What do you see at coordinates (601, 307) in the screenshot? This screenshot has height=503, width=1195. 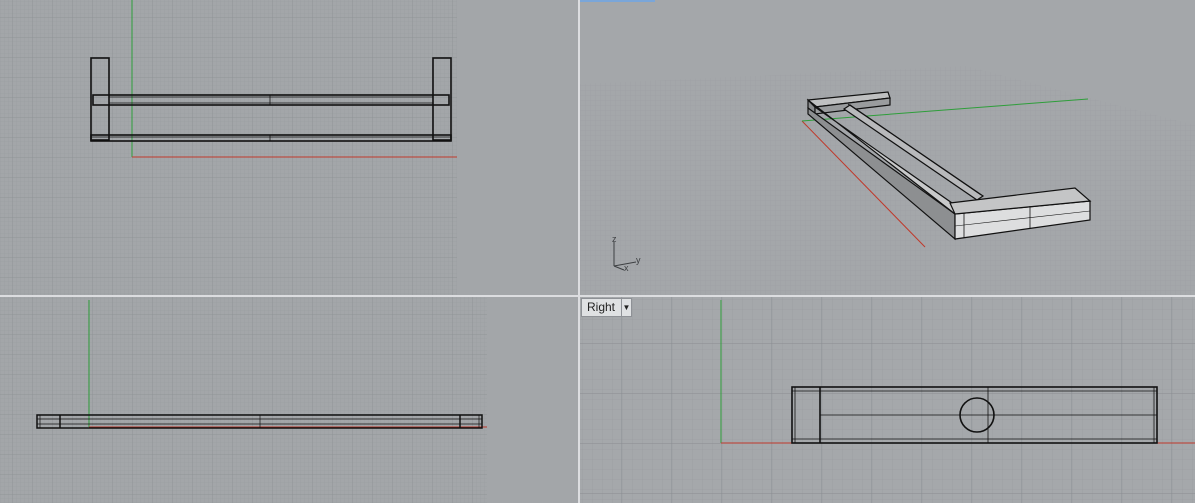 I see `viewport-title: Right` at bounding box center [601, 307].